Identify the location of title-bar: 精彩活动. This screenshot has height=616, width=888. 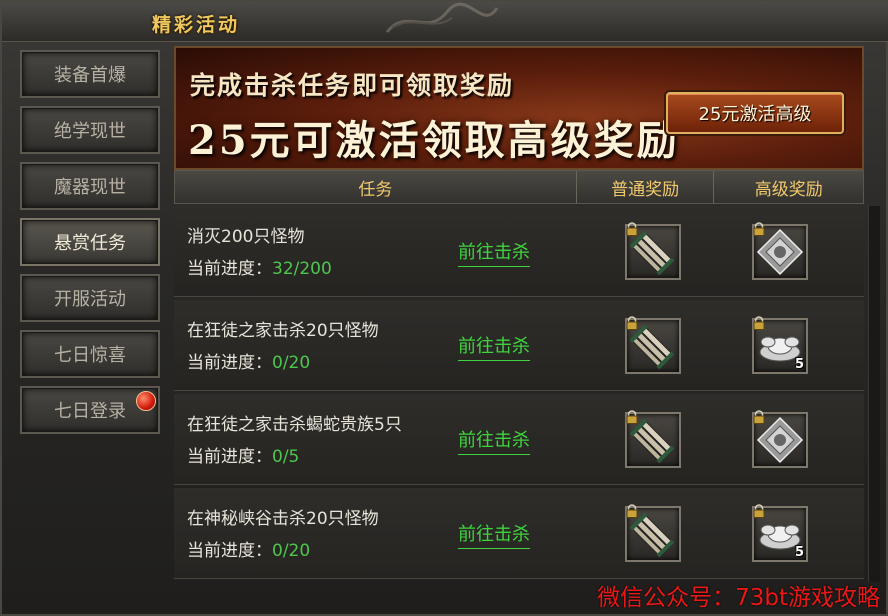
(445, 22).